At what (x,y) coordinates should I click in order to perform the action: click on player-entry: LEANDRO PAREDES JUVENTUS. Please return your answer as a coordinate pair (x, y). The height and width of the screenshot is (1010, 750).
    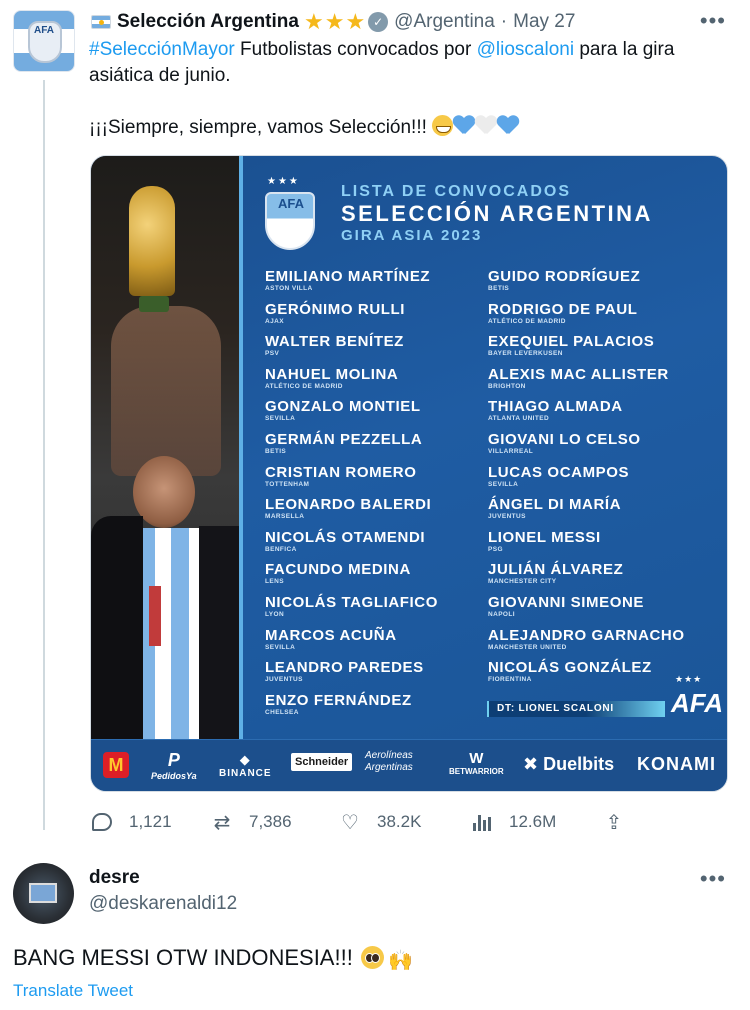
    Looking at the image, I should click on (351, 675).